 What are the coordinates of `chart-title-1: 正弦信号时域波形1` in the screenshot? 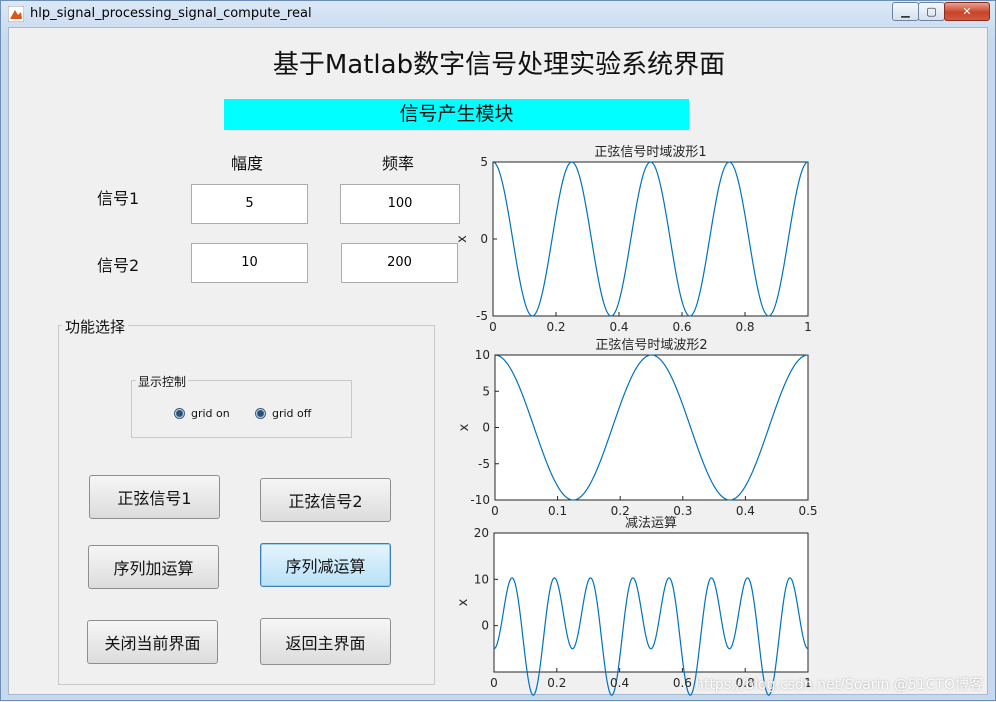 It's located at (650, 152).